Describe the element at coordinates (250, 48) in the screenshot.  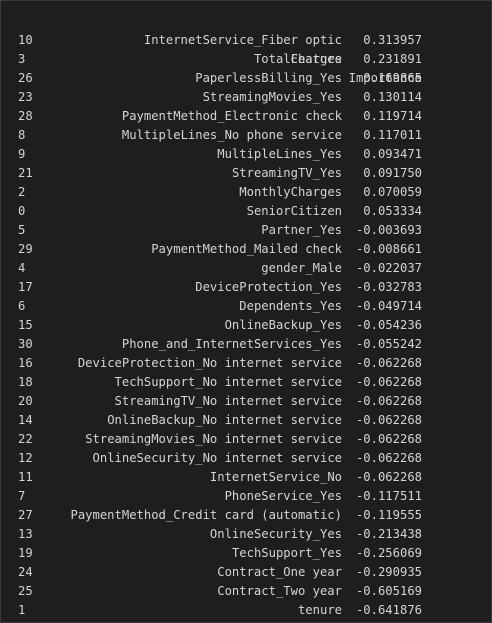
I see `table-header: Feature Importance` at that location.